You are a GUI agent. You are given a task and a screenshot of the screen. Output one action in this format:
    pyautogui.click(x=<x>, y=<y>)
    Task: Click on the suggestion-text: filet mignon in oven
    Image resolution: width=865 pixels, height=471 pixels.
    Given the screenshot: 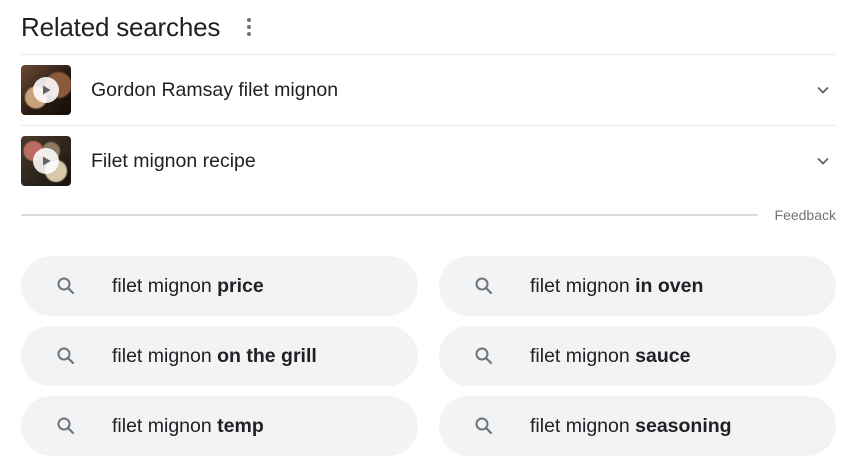 What is the action you would take?
    pyautogui.click(x=617, y=285)
    